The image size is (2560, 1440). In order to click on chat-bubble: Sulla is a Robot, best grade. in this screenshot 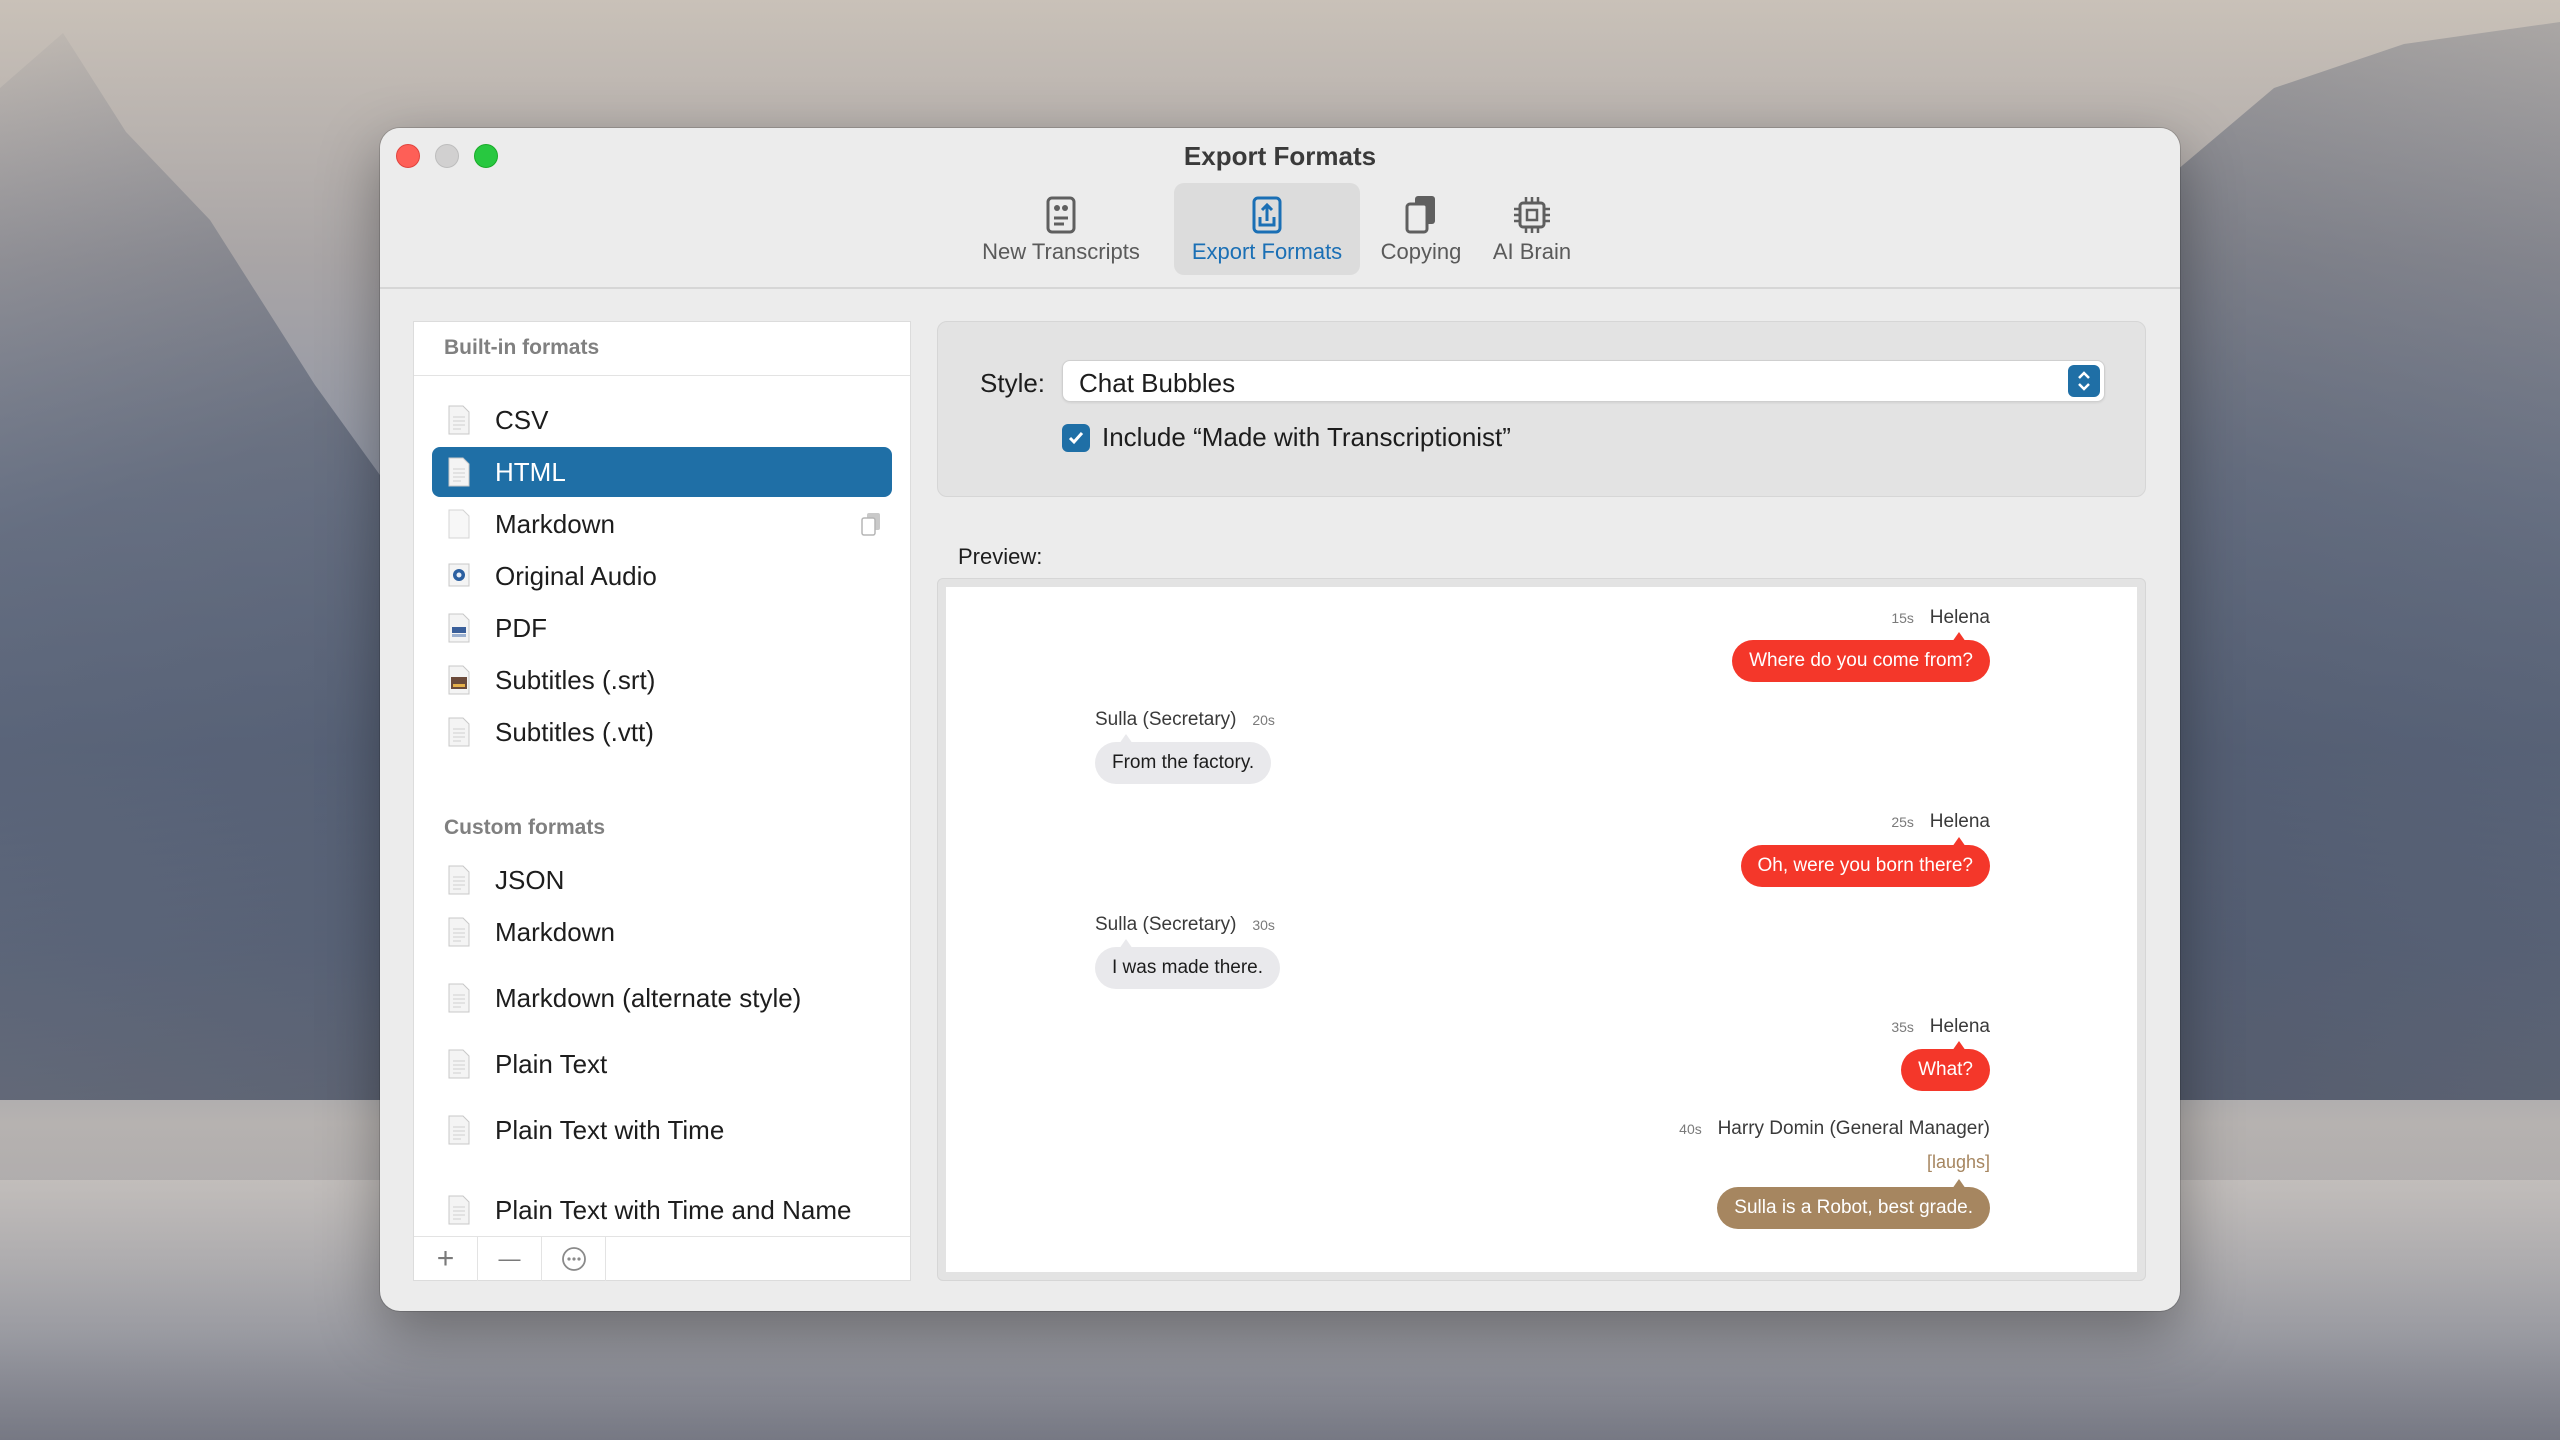, I will do `click(1853, 1204)`.